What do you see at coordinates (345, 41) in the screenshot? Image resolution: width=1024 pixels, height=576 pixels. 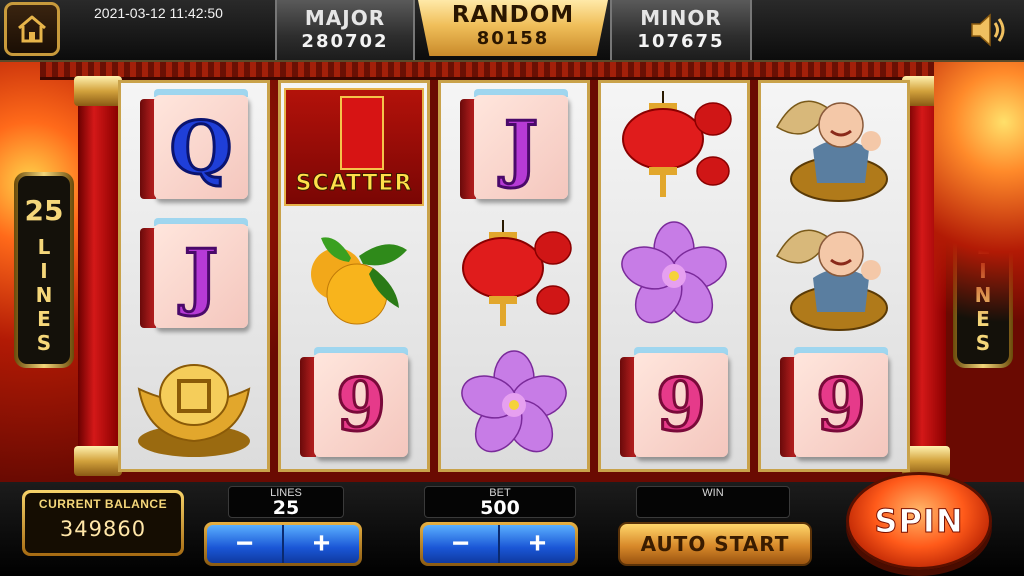 I see `jackpot-major-value: 280702` at bounding box center [345, 41].